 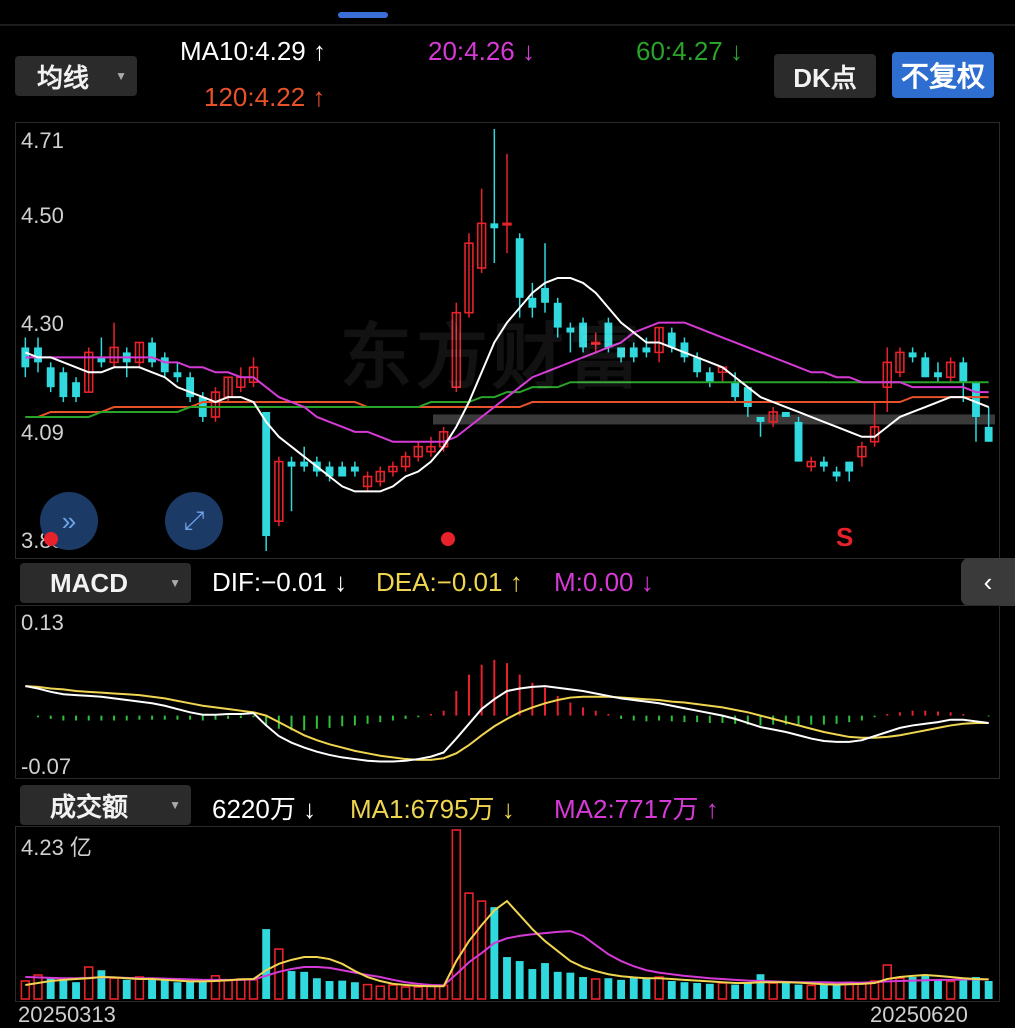 What do you see at coordinates (89, 806) in the screenshot?
I see `volume-selector-label: 成交额` at bounding box center [89, 806].